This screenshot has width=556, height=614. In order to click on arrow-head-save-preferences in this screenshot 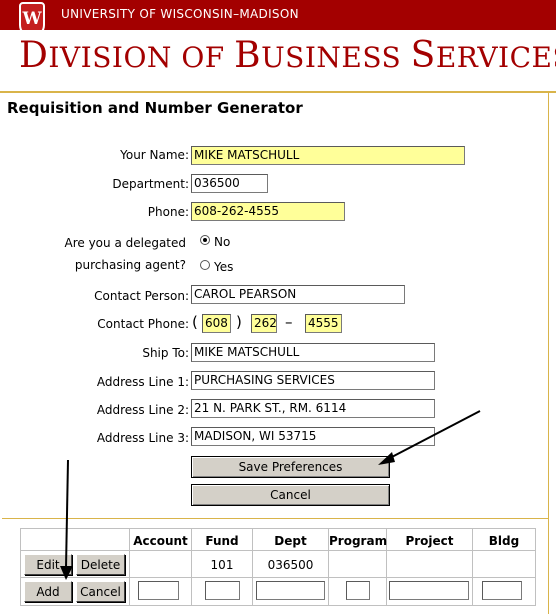, I will do `click(386, 458)`.